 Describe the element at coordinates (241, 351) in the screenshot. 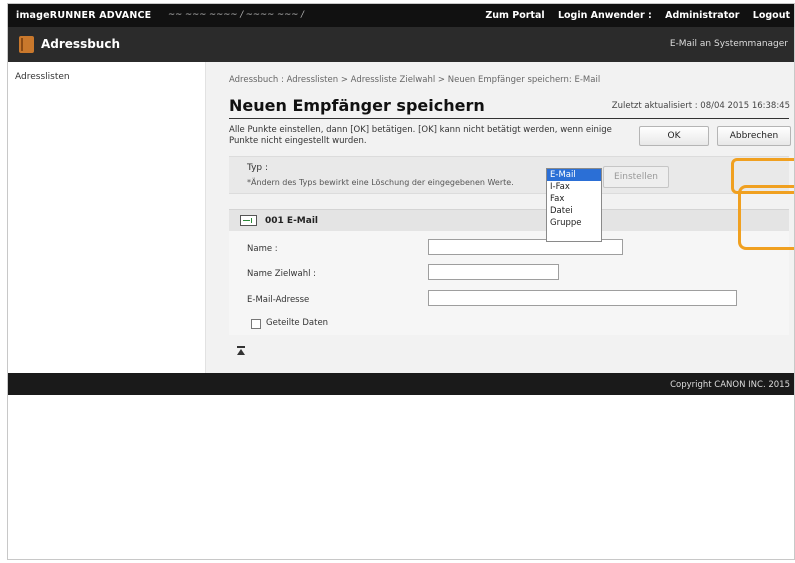

I see `back-to-top-icon` at that location.